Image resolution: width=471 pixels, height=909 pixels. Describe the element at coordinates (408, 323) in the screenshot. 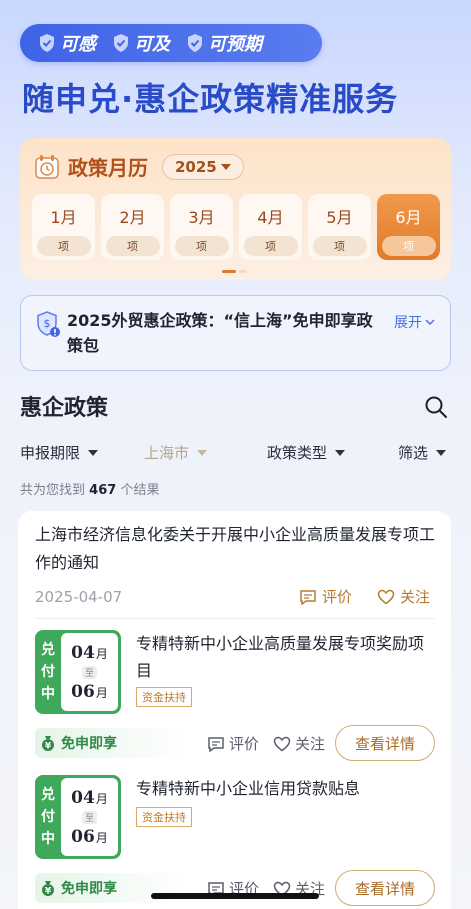

I see `expand-label: 展开` at that location.